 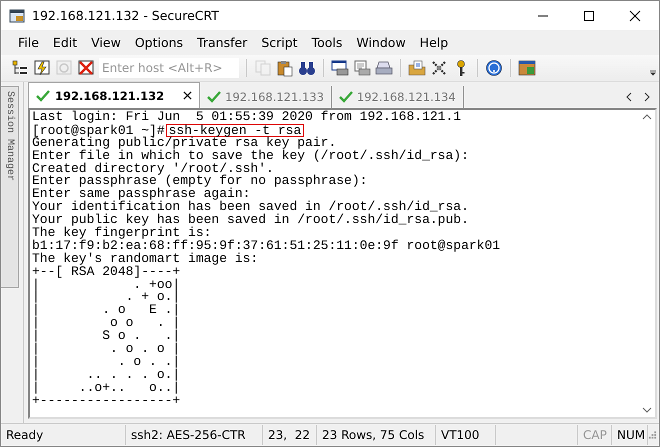 I want to click on menu-item: Transfer, so click(x=222, y=42).